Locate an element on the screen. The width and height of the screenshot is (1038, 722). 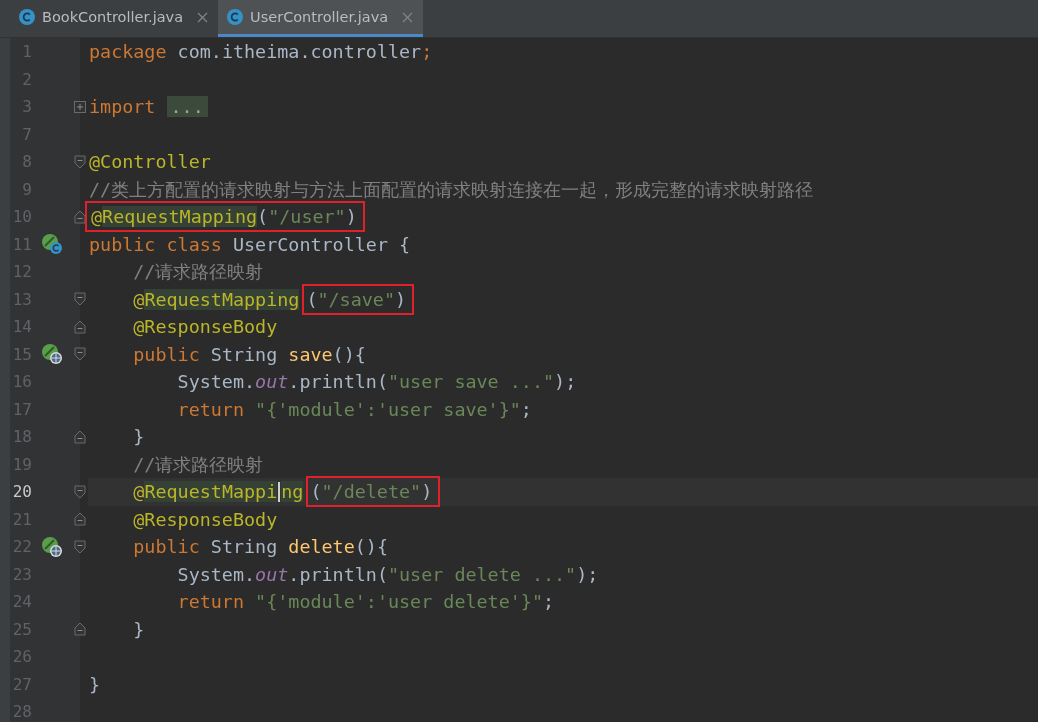
string-literal: "{'module':'user delete'}" is located at coordinates (399, 602).